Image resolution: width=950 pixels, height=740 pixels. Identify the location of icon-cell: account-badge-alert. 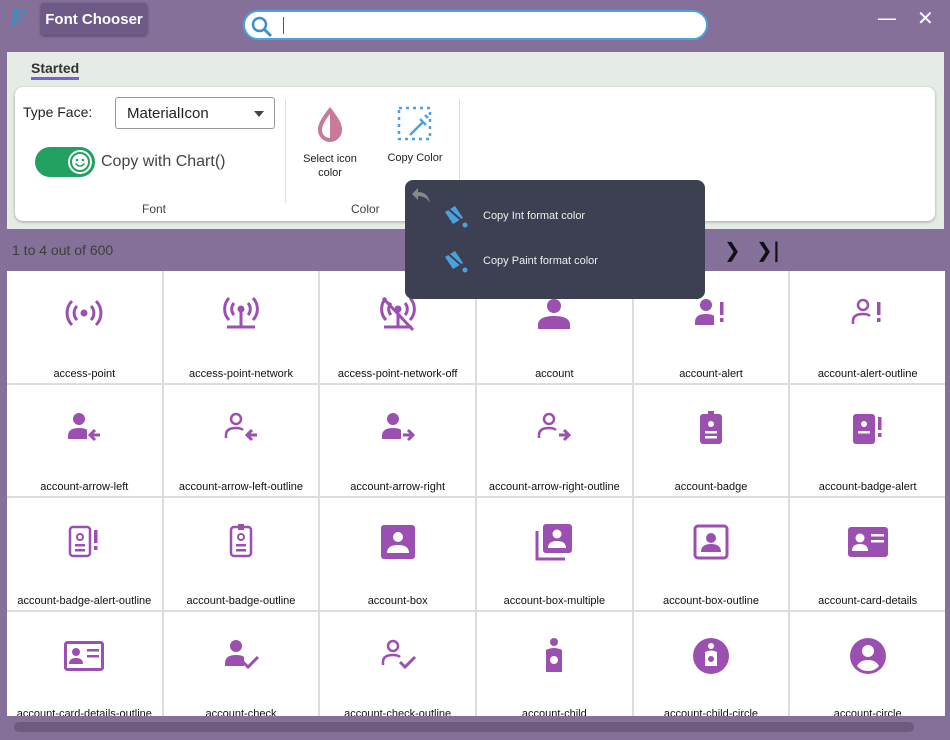
(867, 440).